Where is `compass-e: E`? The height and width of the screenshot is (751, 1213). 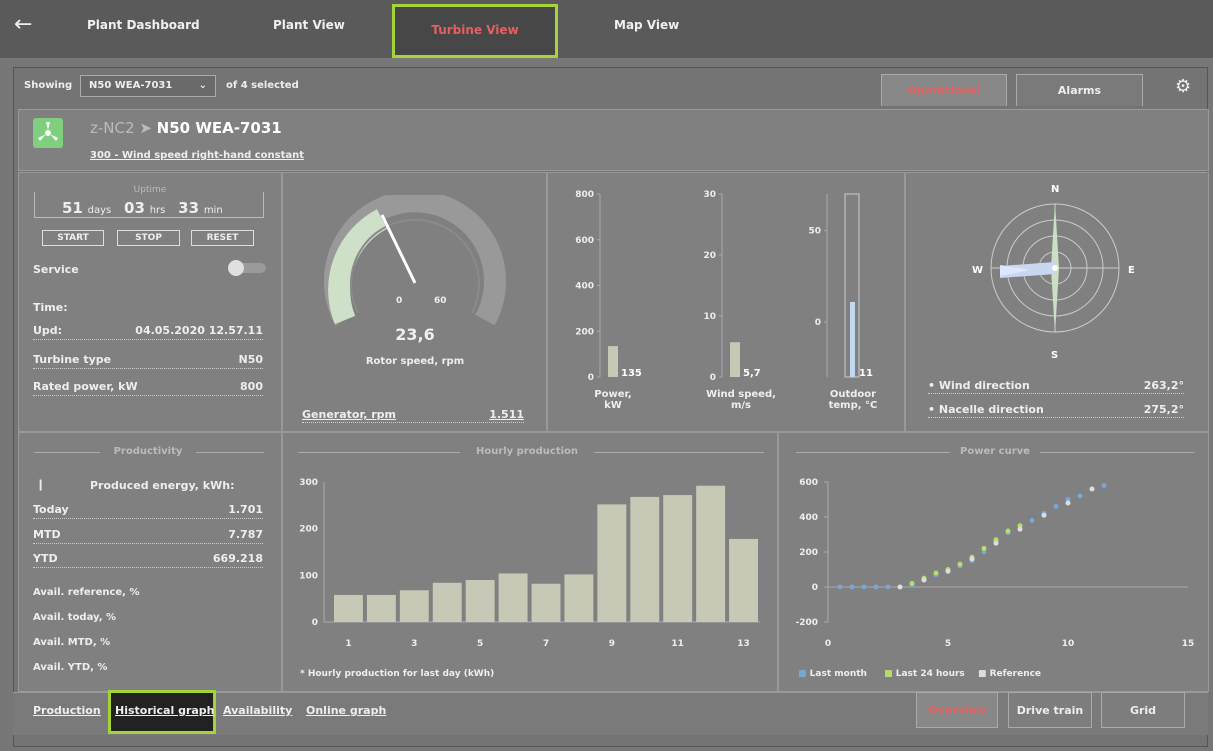 compass-e: E is located at coordinates (1131, 270).